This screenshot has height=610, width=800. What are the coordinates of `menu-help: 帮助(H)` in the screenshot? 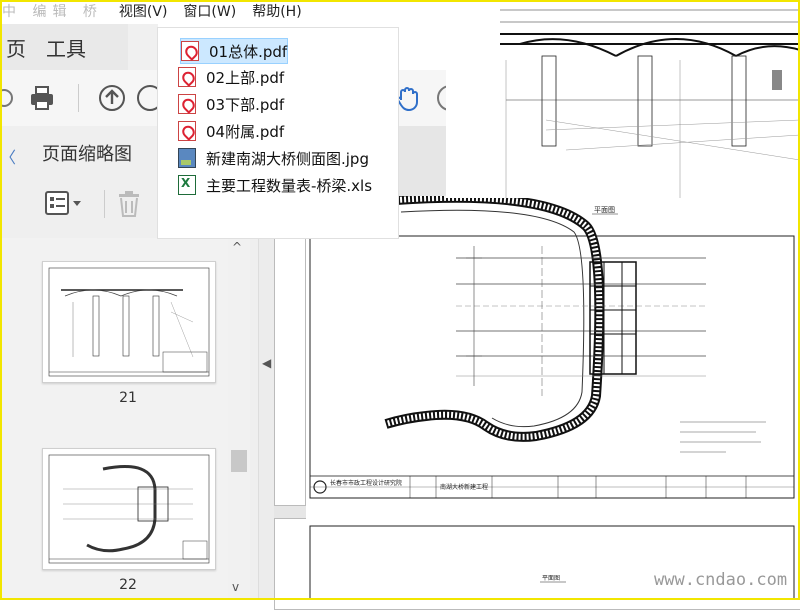 It's located at (276, 12).